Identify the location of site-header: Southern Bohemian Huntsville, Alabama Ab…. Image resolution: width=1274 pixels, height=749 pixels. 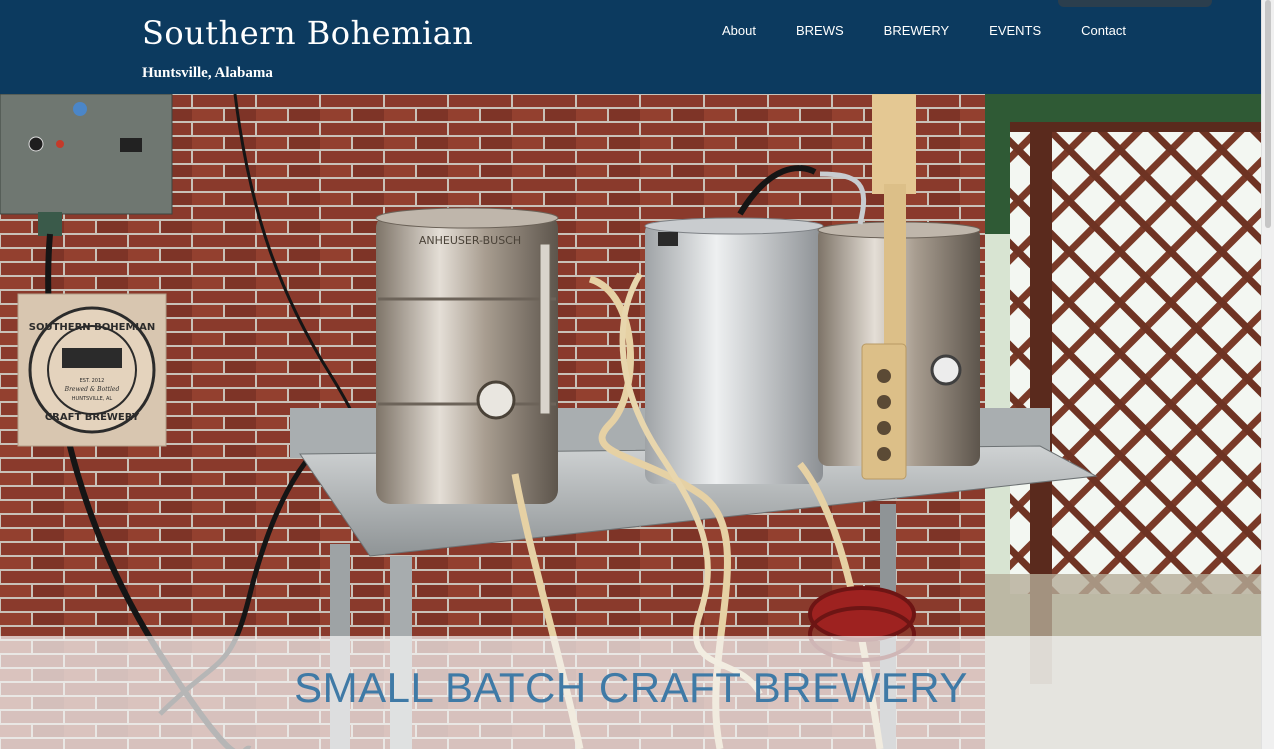
(631, 47).